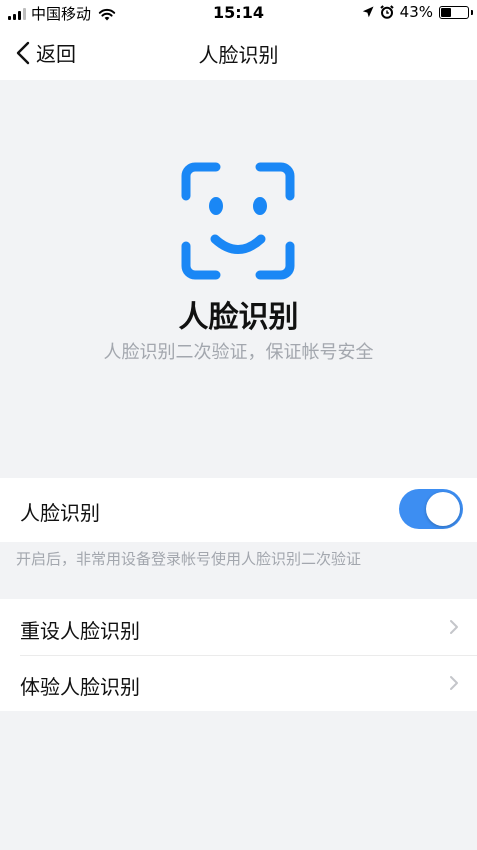 The height and width of the screenshot is (850, 477). Describe the element at coordinates (238, 221) in the screenshot. I see `face-recognition-icon` at that location.